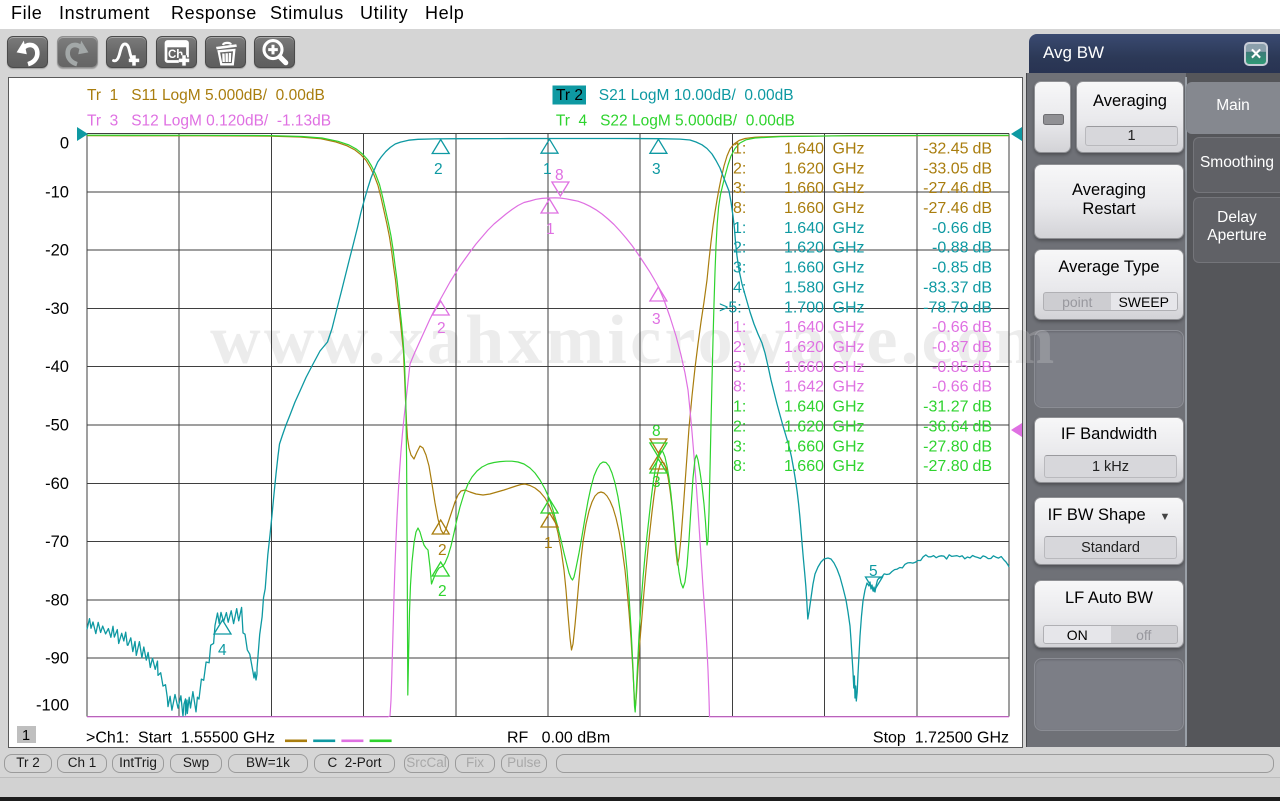 The image size is (1280, 801). I want to click on svg-text: S21 LogM 10.00dB/ 0.00dB, so click(696, 95).